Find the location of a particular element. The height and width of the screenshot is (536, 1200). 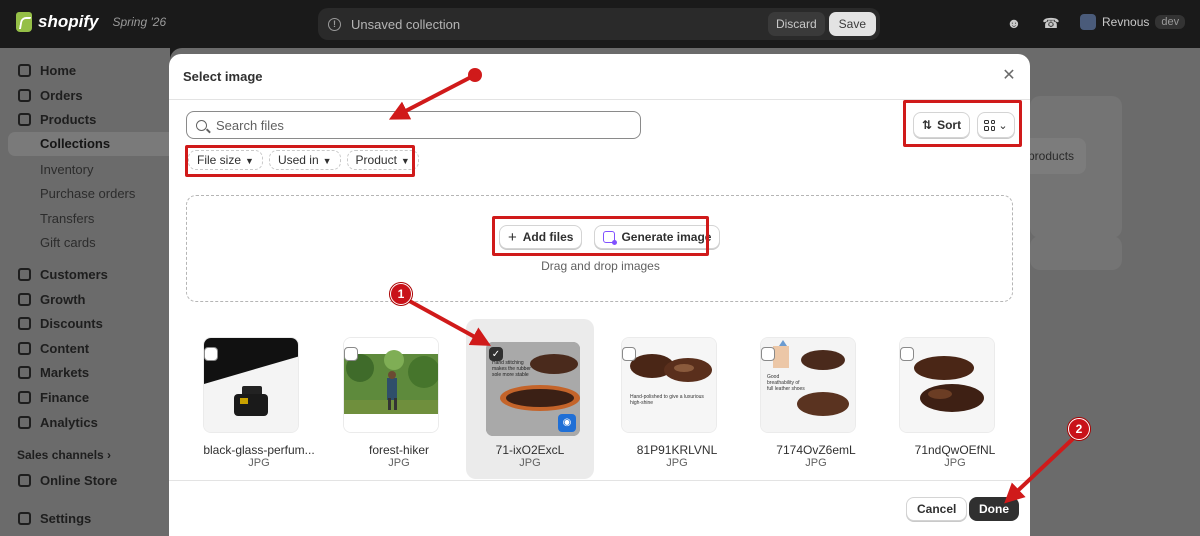

sidebar-item-label: Home is located at coordinates (58, 70).